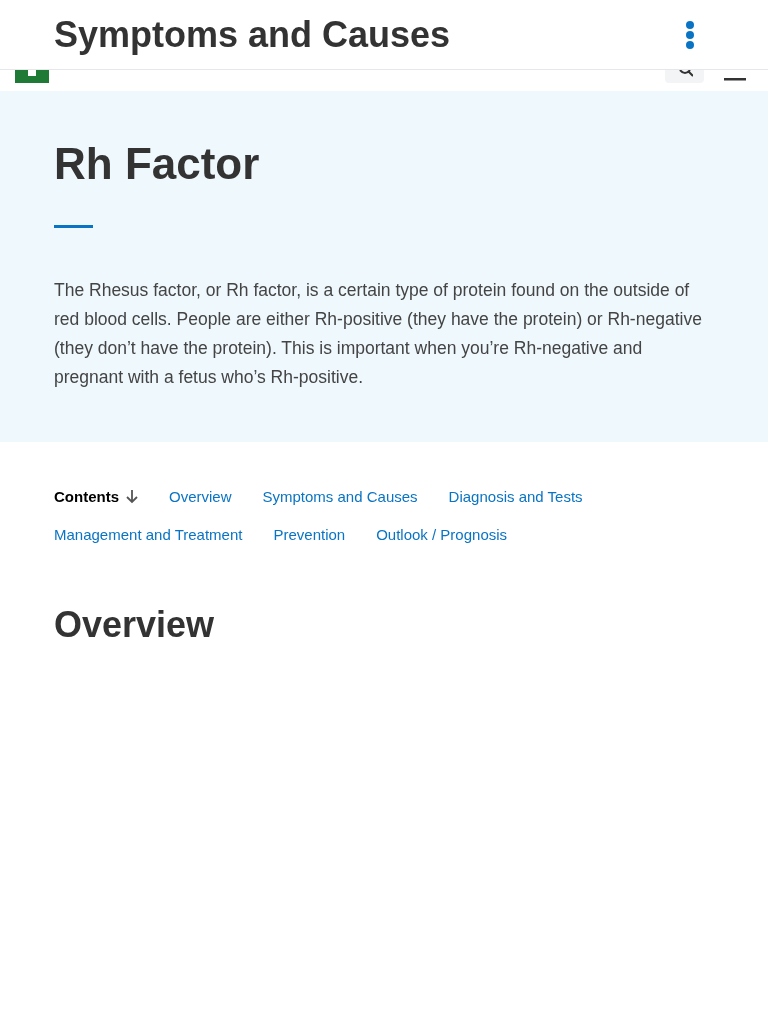 This screenshot has height=1024, width=768. Describe the element at coordinates (86, 497) in the screenshot. I see `contents-label: Contents` at that location.